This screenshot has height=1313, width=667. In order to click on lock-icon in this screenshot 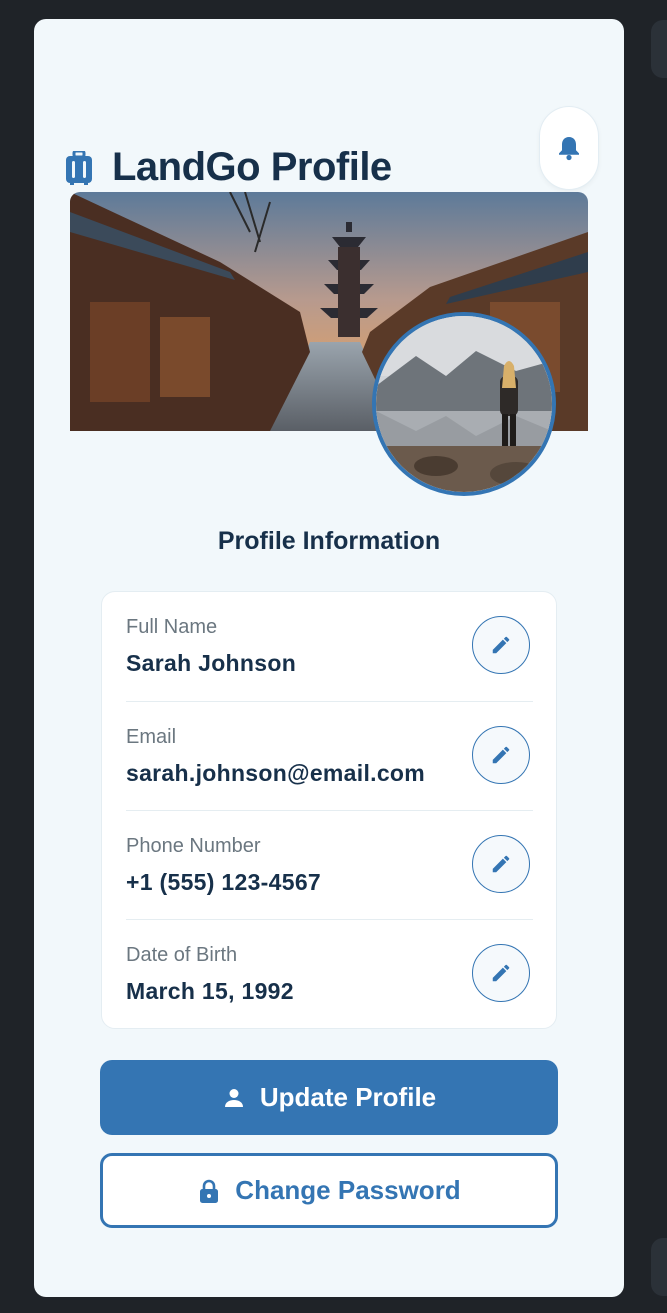, I will do `click(209, 1191)`.